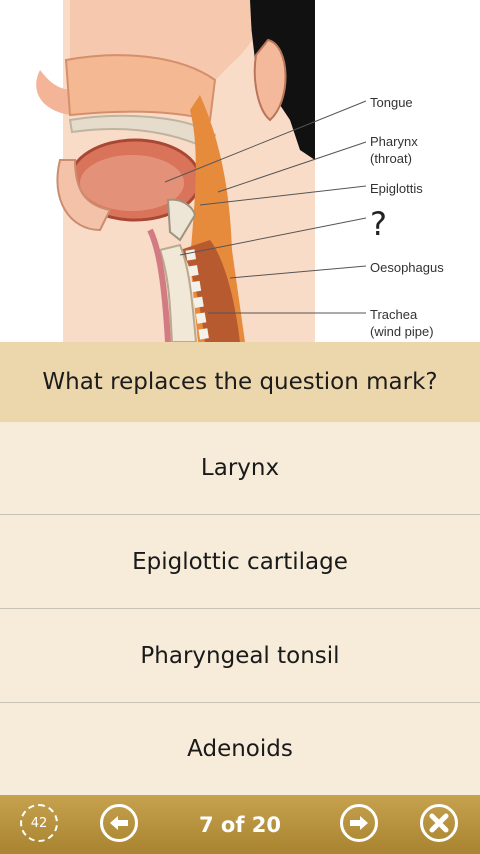 The image size is (480, 854). What do you see at coordinates (240, 656) in the screenshot?
I see `answer-option-3: Pharyngeal tonsil` at bounding box center [240, 656].